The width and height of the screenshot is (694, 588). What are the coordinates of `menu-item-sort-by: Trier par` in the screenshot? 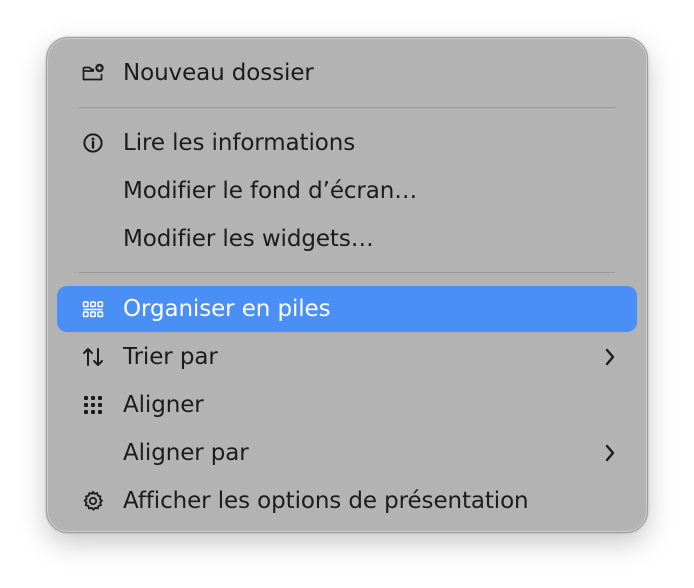 It's located at (347, 357).